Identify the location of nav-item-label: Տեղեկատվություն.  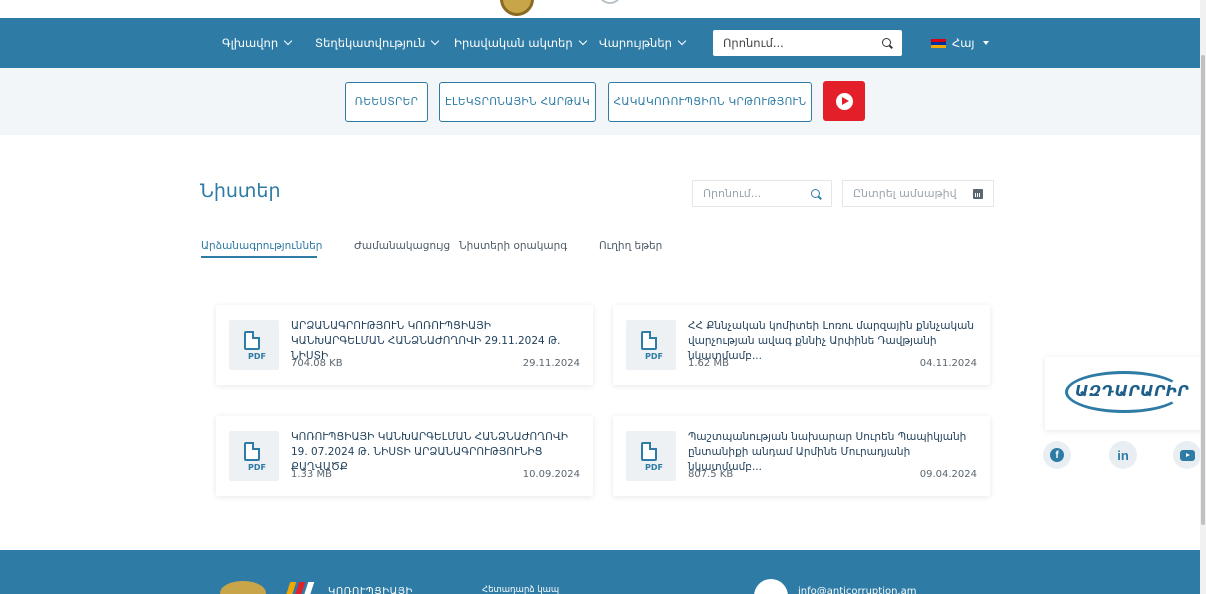
(370, 43).